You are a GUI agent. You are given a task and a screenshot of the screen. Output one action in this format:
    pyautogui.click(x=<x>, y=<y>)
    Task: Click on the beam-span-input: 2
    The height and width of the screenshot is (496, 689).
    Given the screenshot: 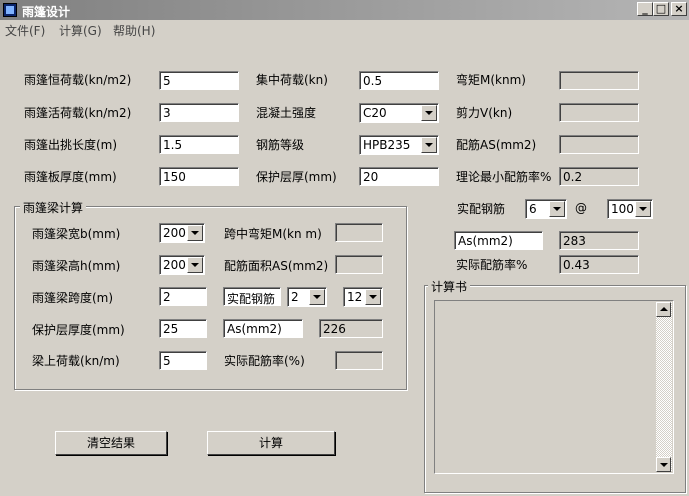 What is the action you would take?
    pyautogui.click(x=183, y=296)
    